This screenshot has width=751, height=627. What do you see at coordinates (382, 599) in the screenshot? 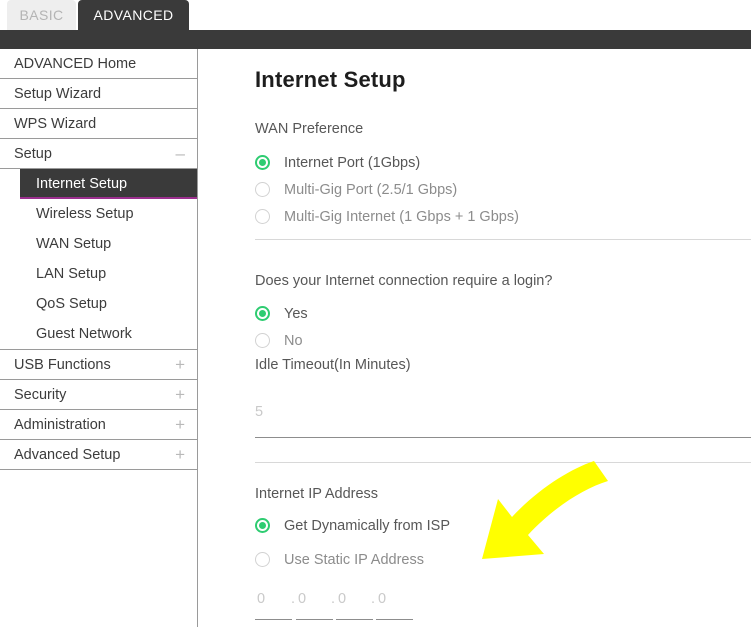
I see `ip-octet-4-input: 0` at bounding box center [382, 599].